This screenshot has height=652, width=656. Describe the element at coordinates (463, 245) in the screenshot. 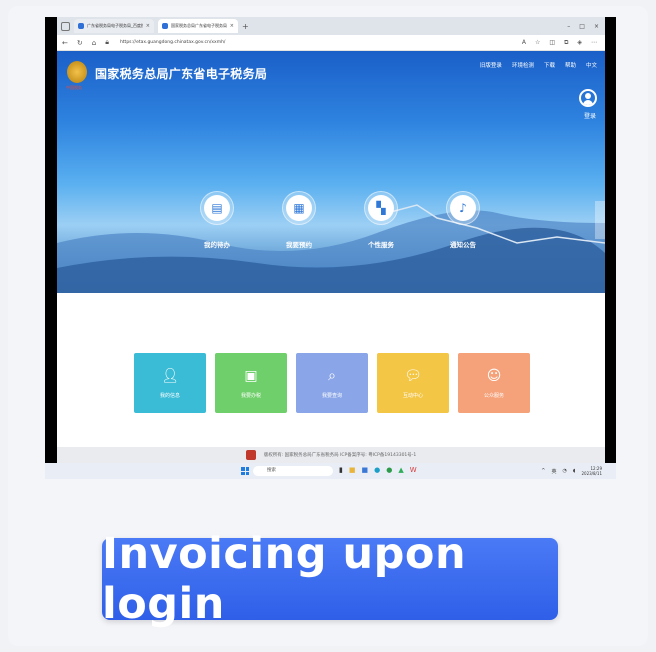

I see `hero-label: 通知公告` at that location.